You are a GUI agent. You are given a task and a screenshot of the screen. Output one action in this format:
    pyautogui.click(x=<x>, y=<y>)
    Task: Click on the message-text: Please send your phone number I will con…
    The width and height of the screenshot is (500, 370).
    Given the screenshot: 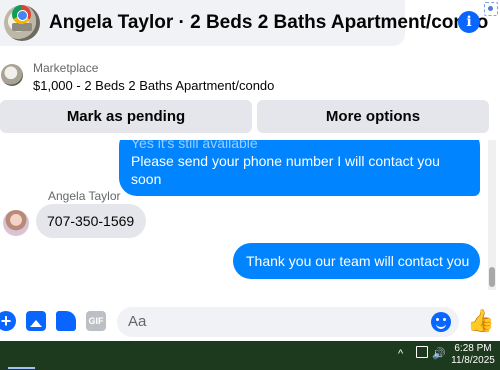 What is the action you would take?
    pyautogui.click(x=285, y=170)
    